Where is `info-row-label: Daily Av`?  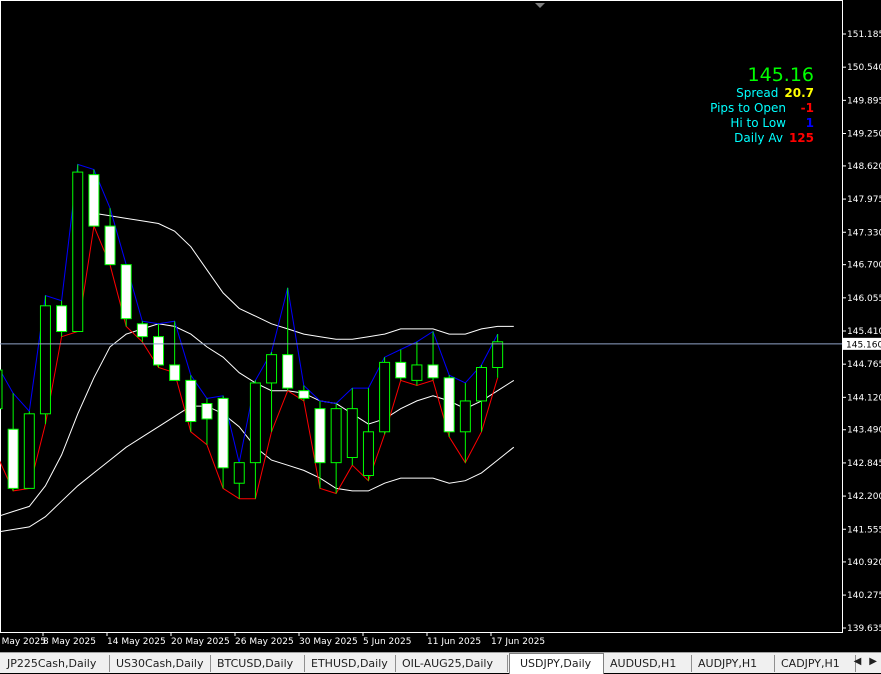
info-row-label: Daily Av is located at coordinates (758, 138).